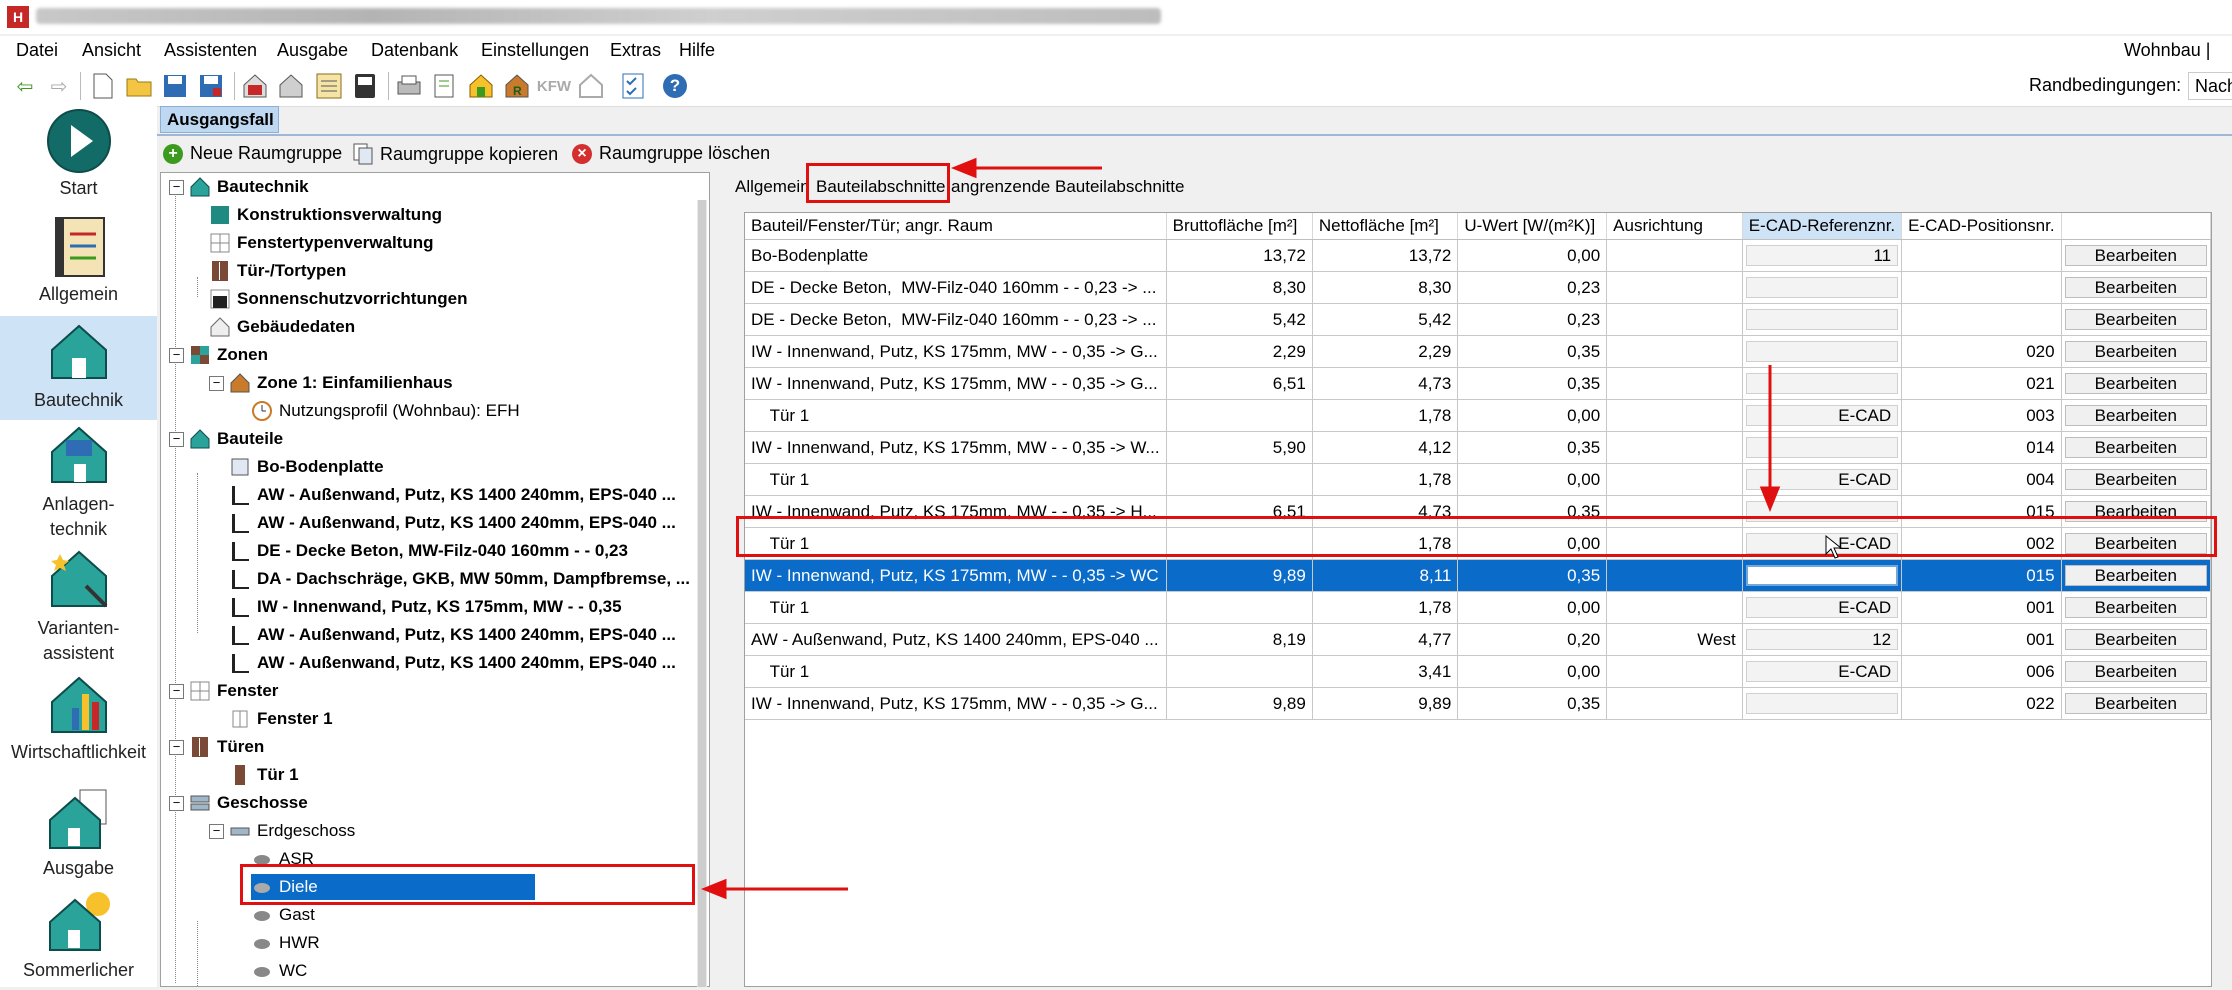 This screenshot has height=990, width=2232. What do you see at coordinates (1674, 639) in the screenshot?
I see `value-cell: West` at bounding box center [1674, 639].